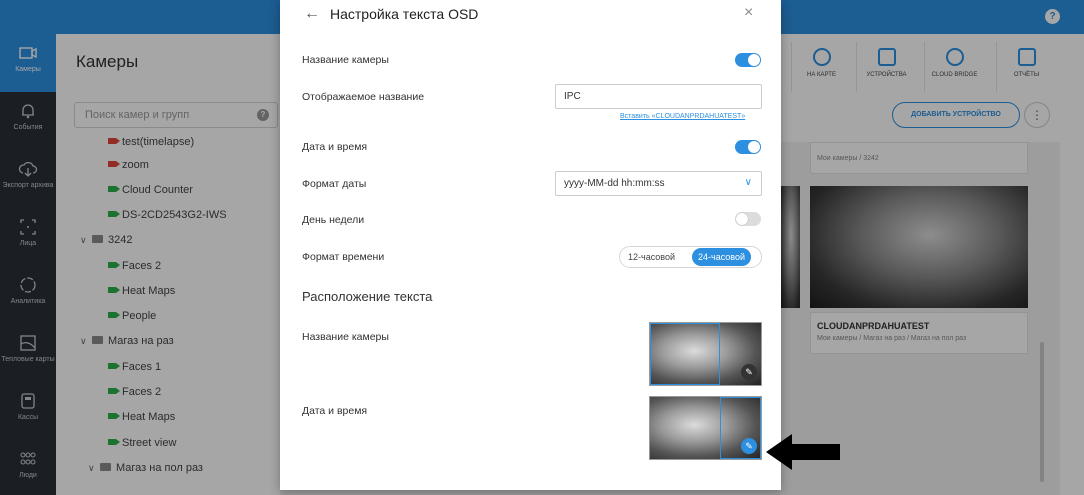 The width and height of the screenshot is (1084, 495). What do you see at coordinates (345, 337) in the screenshot?
I see `position-camera-name-label: Название камеры` at bounding box center [345, 337].